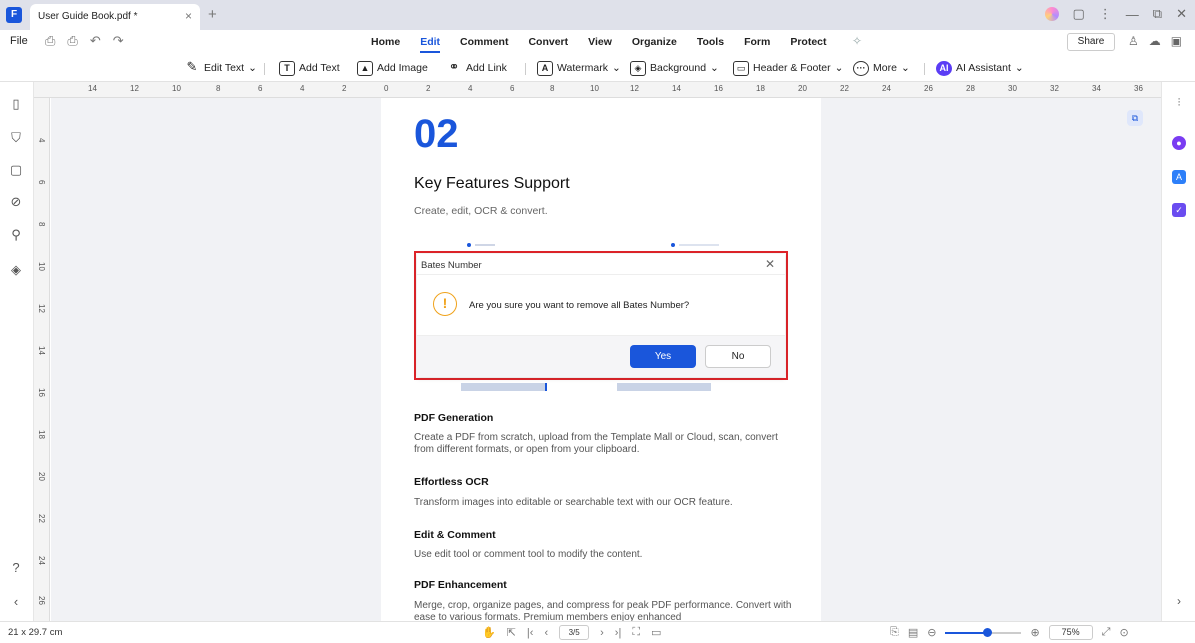 The height and width of the screenshot is (643, 1195). What do you see at coordinates (1176, 41) in the screenshot?
I see `panel-icon: ▣` at bounding box center [1176, 41].